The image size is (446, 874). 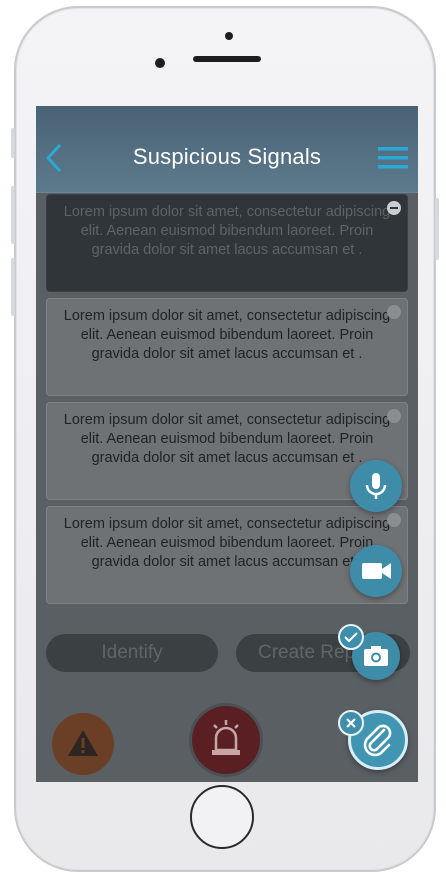 I want to click on page-title: Suspicious Signals, so click(x=227, y=156).